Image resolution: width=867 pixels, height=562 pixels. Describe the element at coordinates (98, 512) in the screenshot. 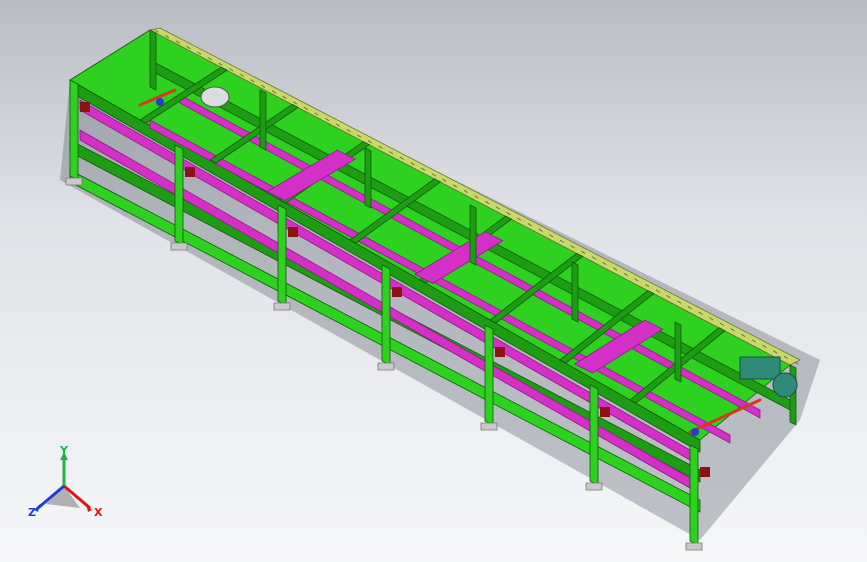

I see `x-axis-label: X` at that location.